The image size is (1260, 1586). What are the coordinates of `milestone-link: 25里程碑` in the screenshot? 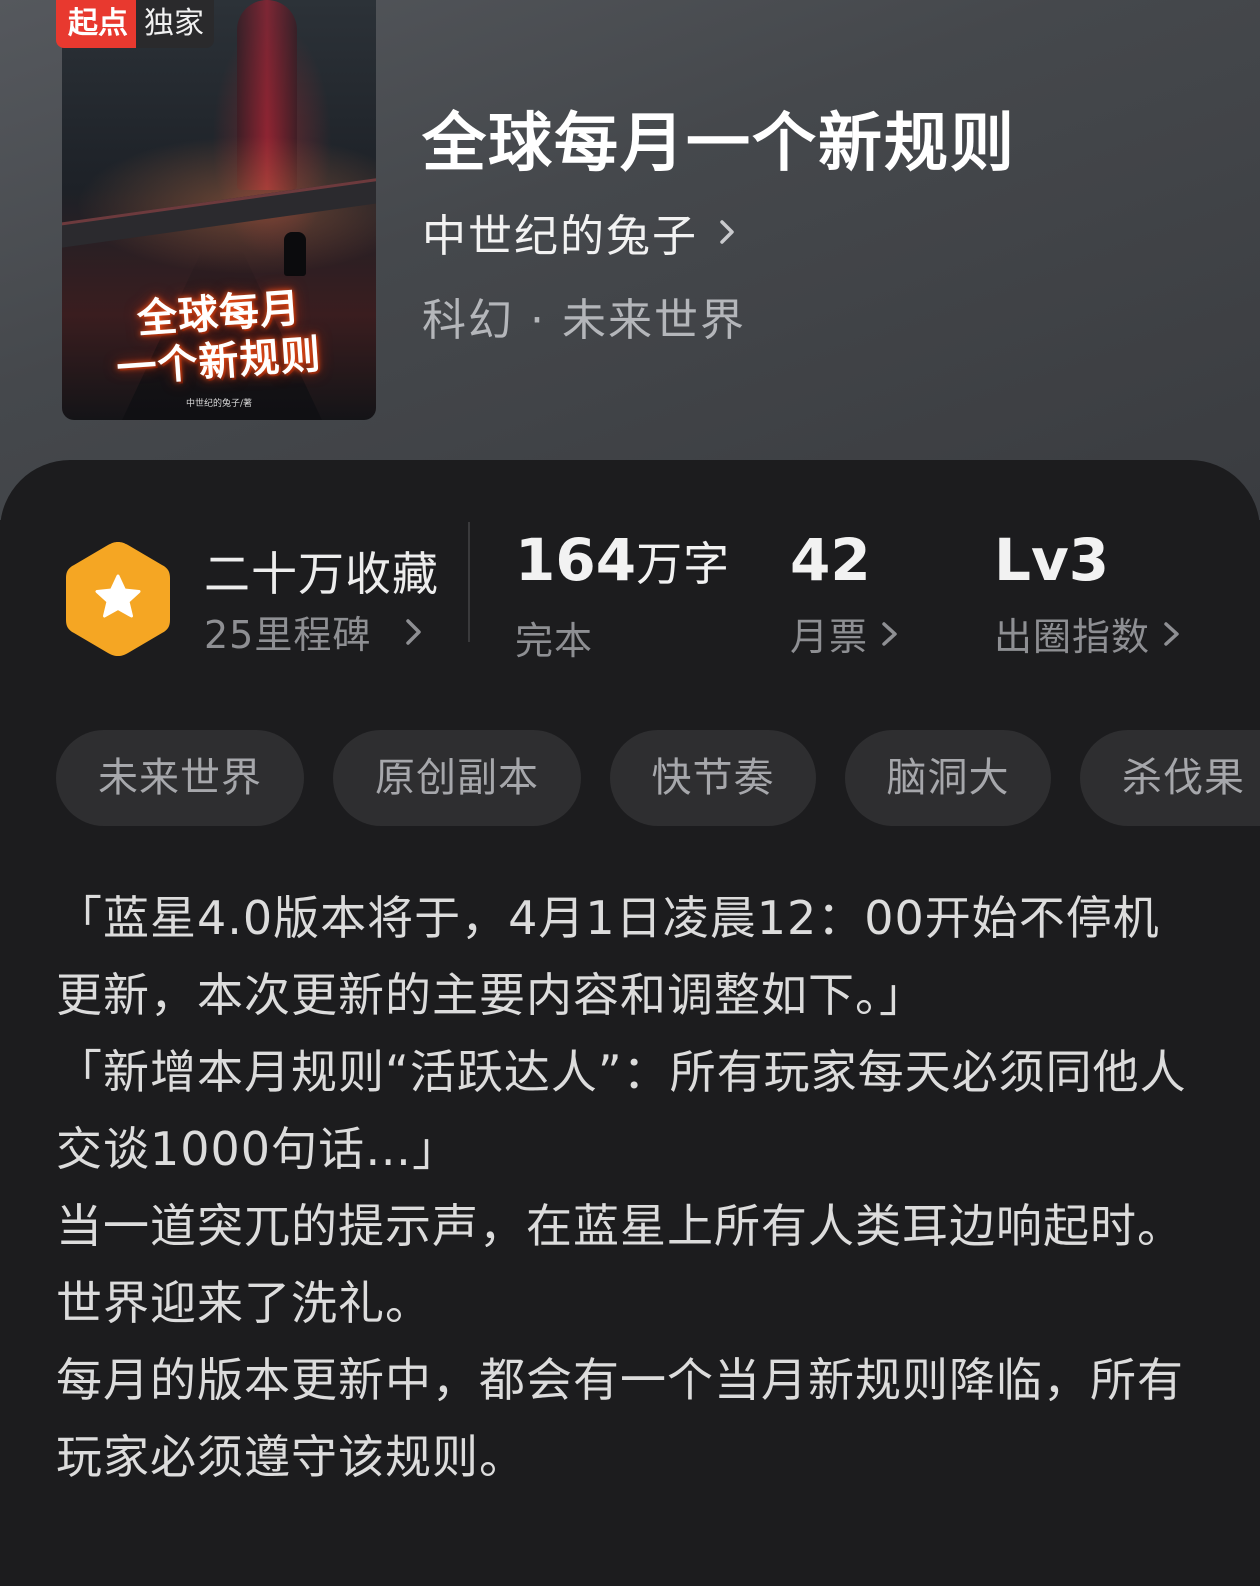 It's located at (315, 631).